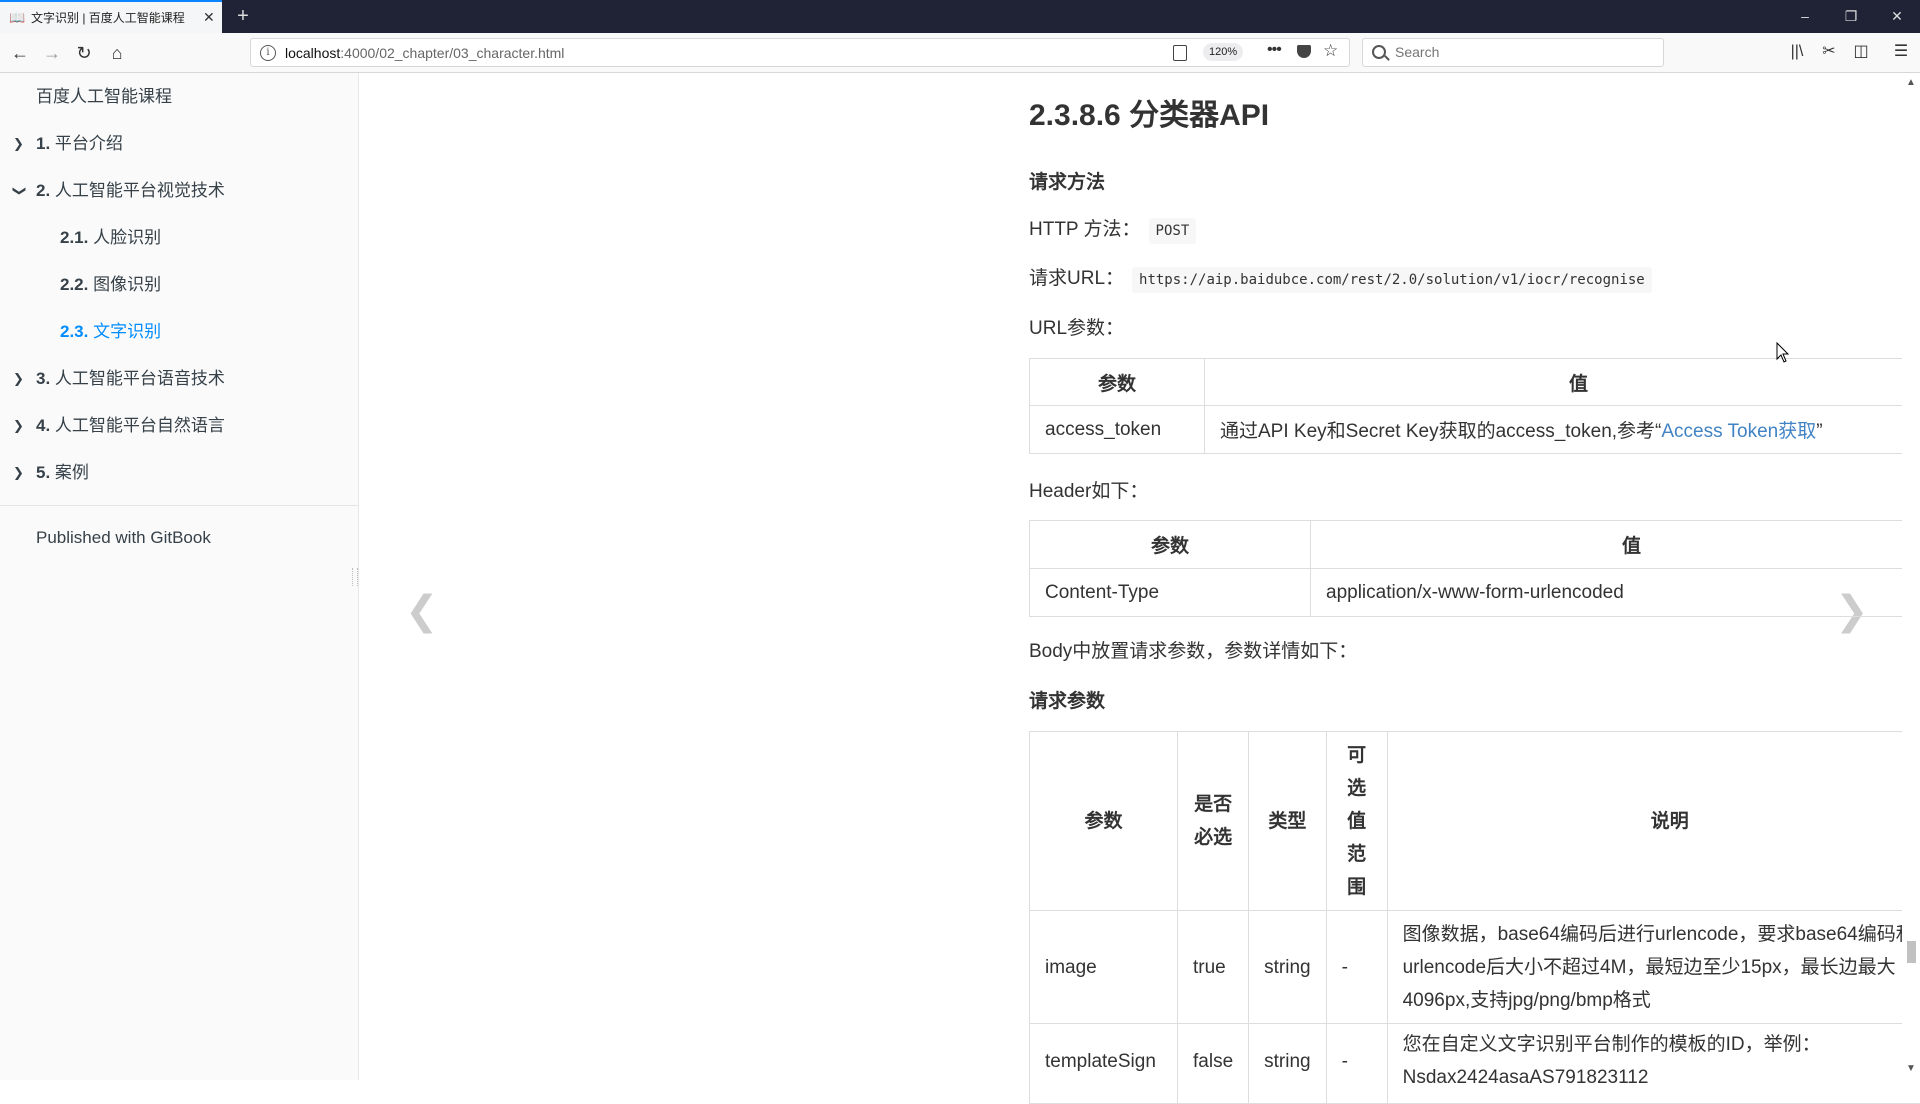  I want to click on sidebar-item-image-recognition: 2.2. 图像识别, so click(179, 285).